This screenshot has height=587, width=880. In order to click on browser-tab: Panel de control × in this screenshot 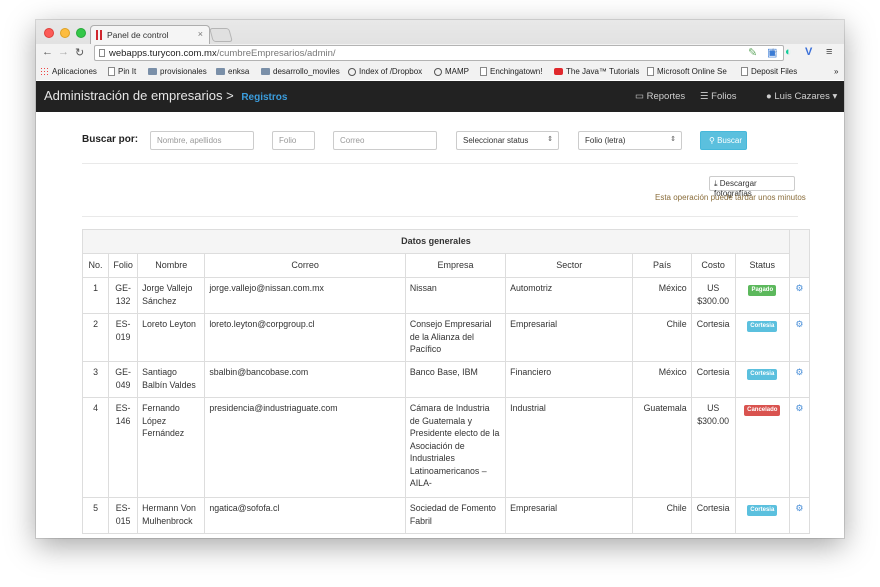, I will do `click(150, 34)`.